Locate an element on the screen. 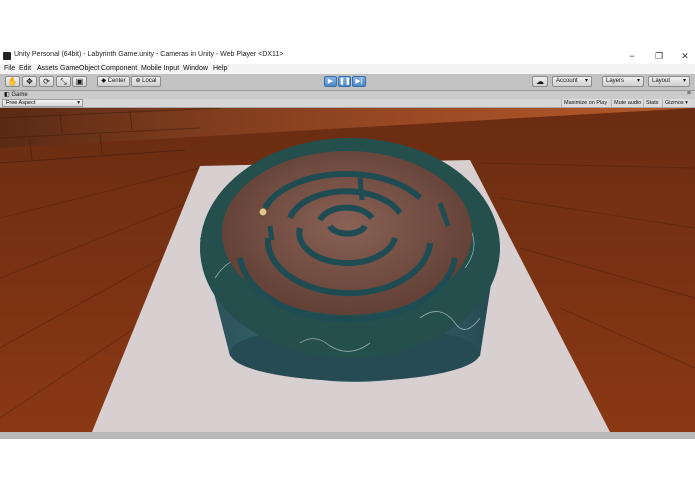 This screenshot has width=695, height=494. menu-mobile-input: Mobile Input is located at coordinates (160, 68).